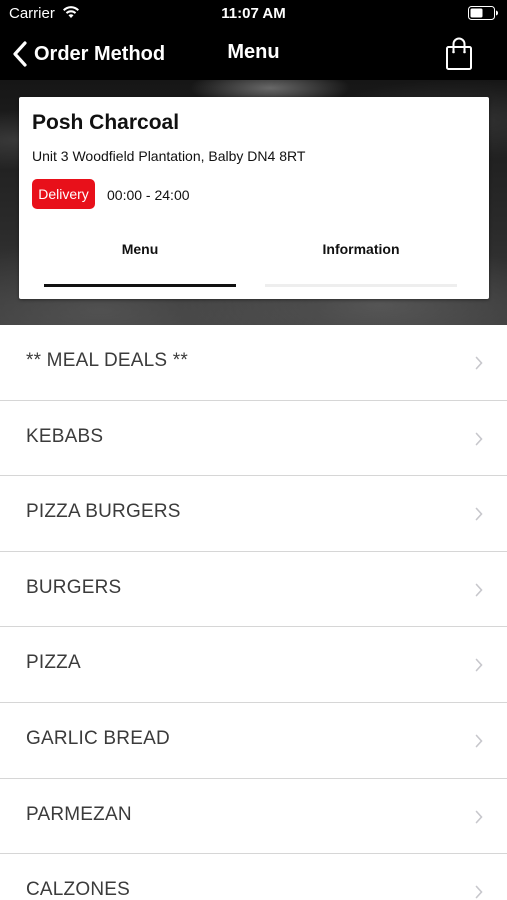  Describe the element at coordinates (20, 54) in the screenshot. I see `chevron-left-icon` at that location.